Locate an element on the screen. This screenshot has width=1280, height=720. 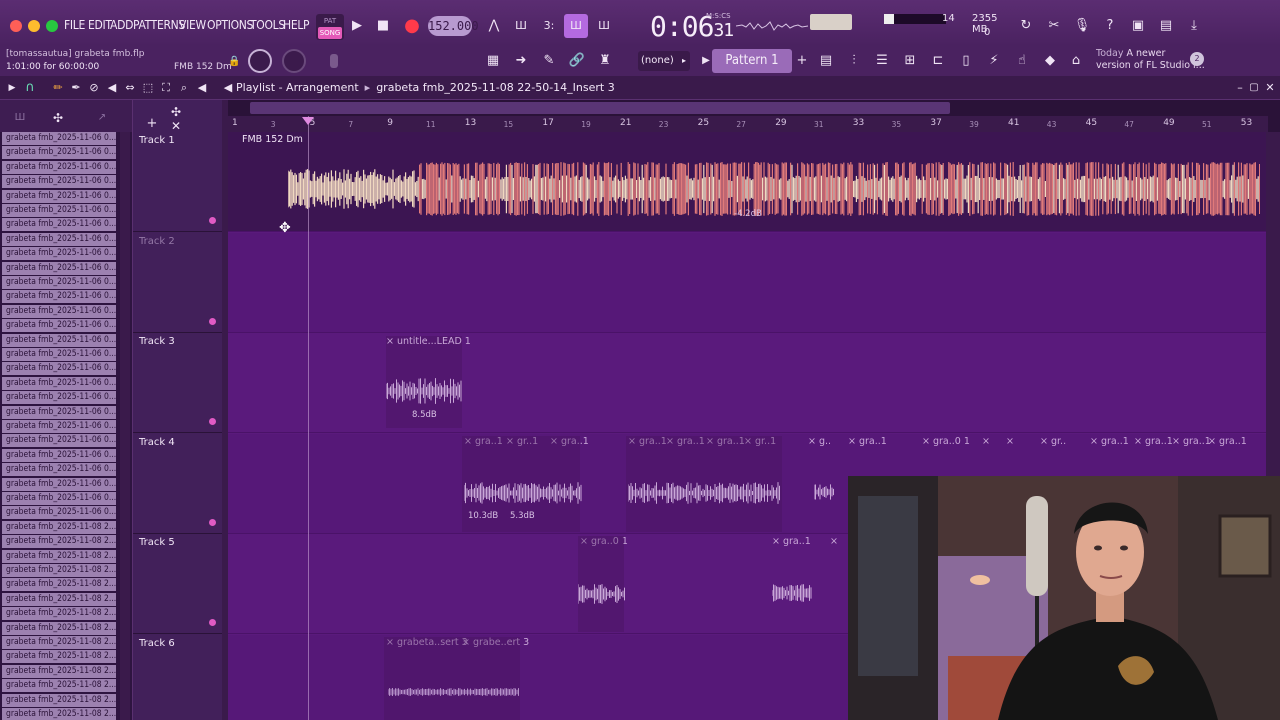
metronome-icon: ⋀ is located at coordinates (494, 26).